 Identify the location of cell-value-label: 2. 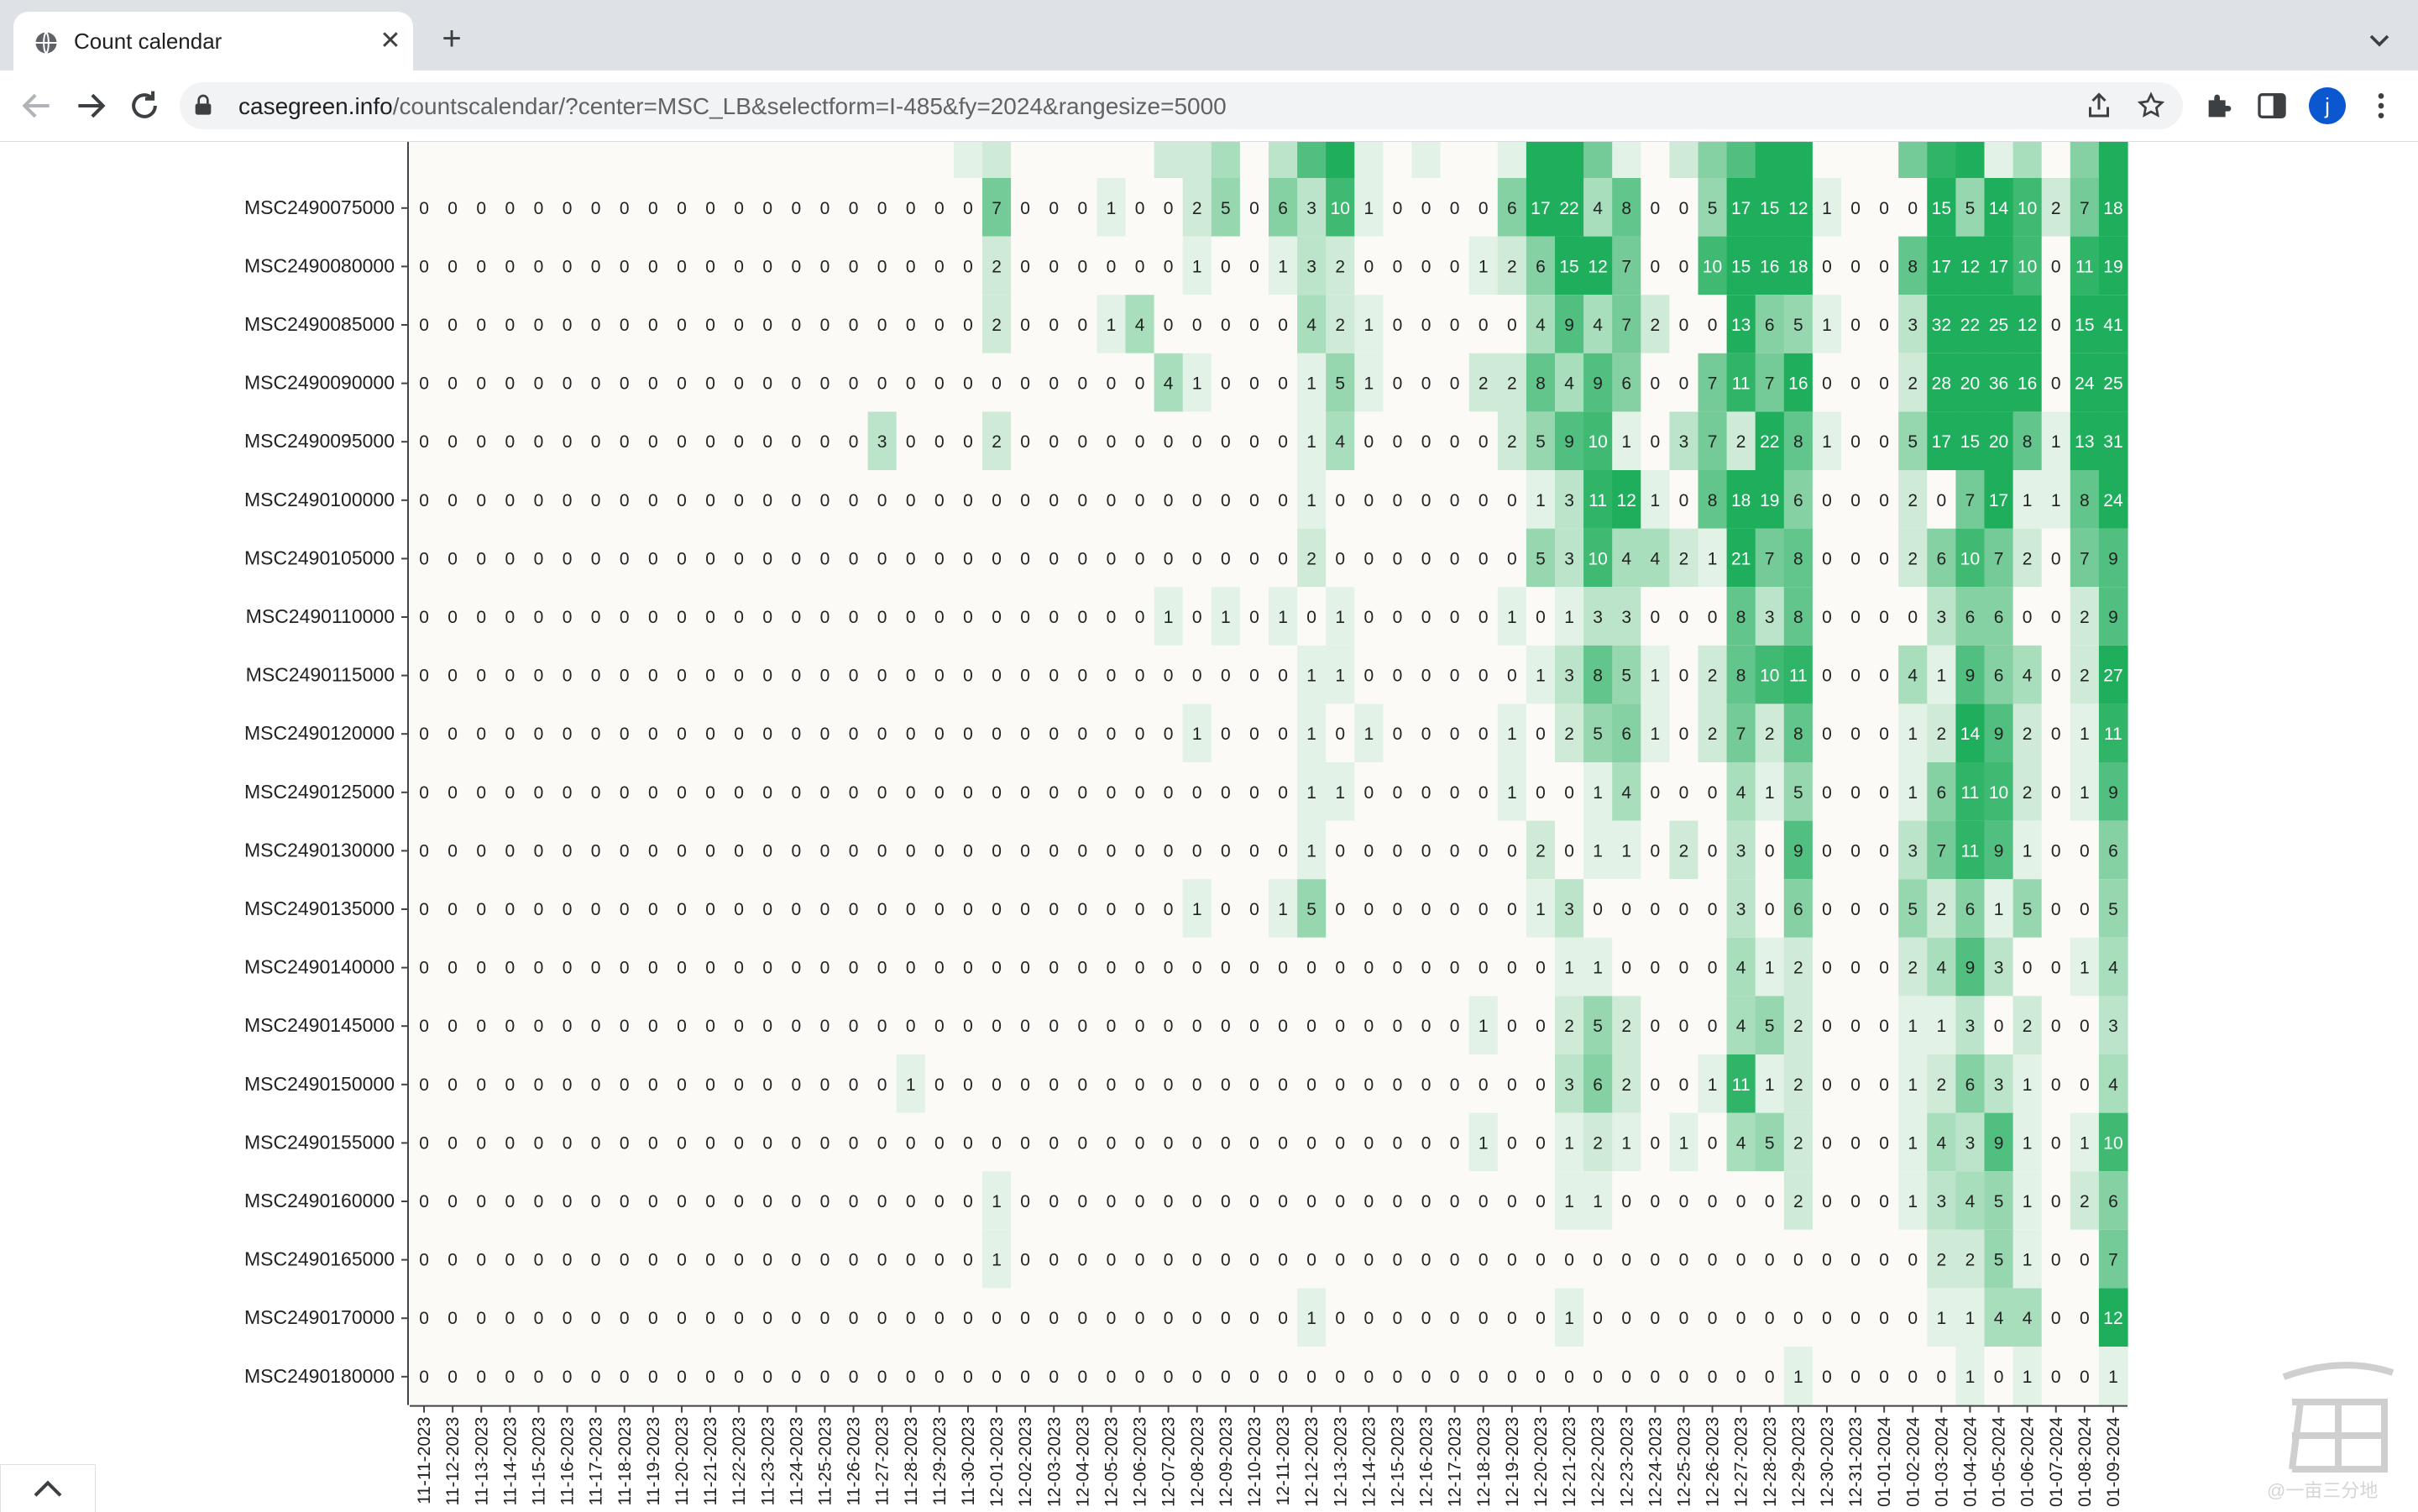
(1942, 734).